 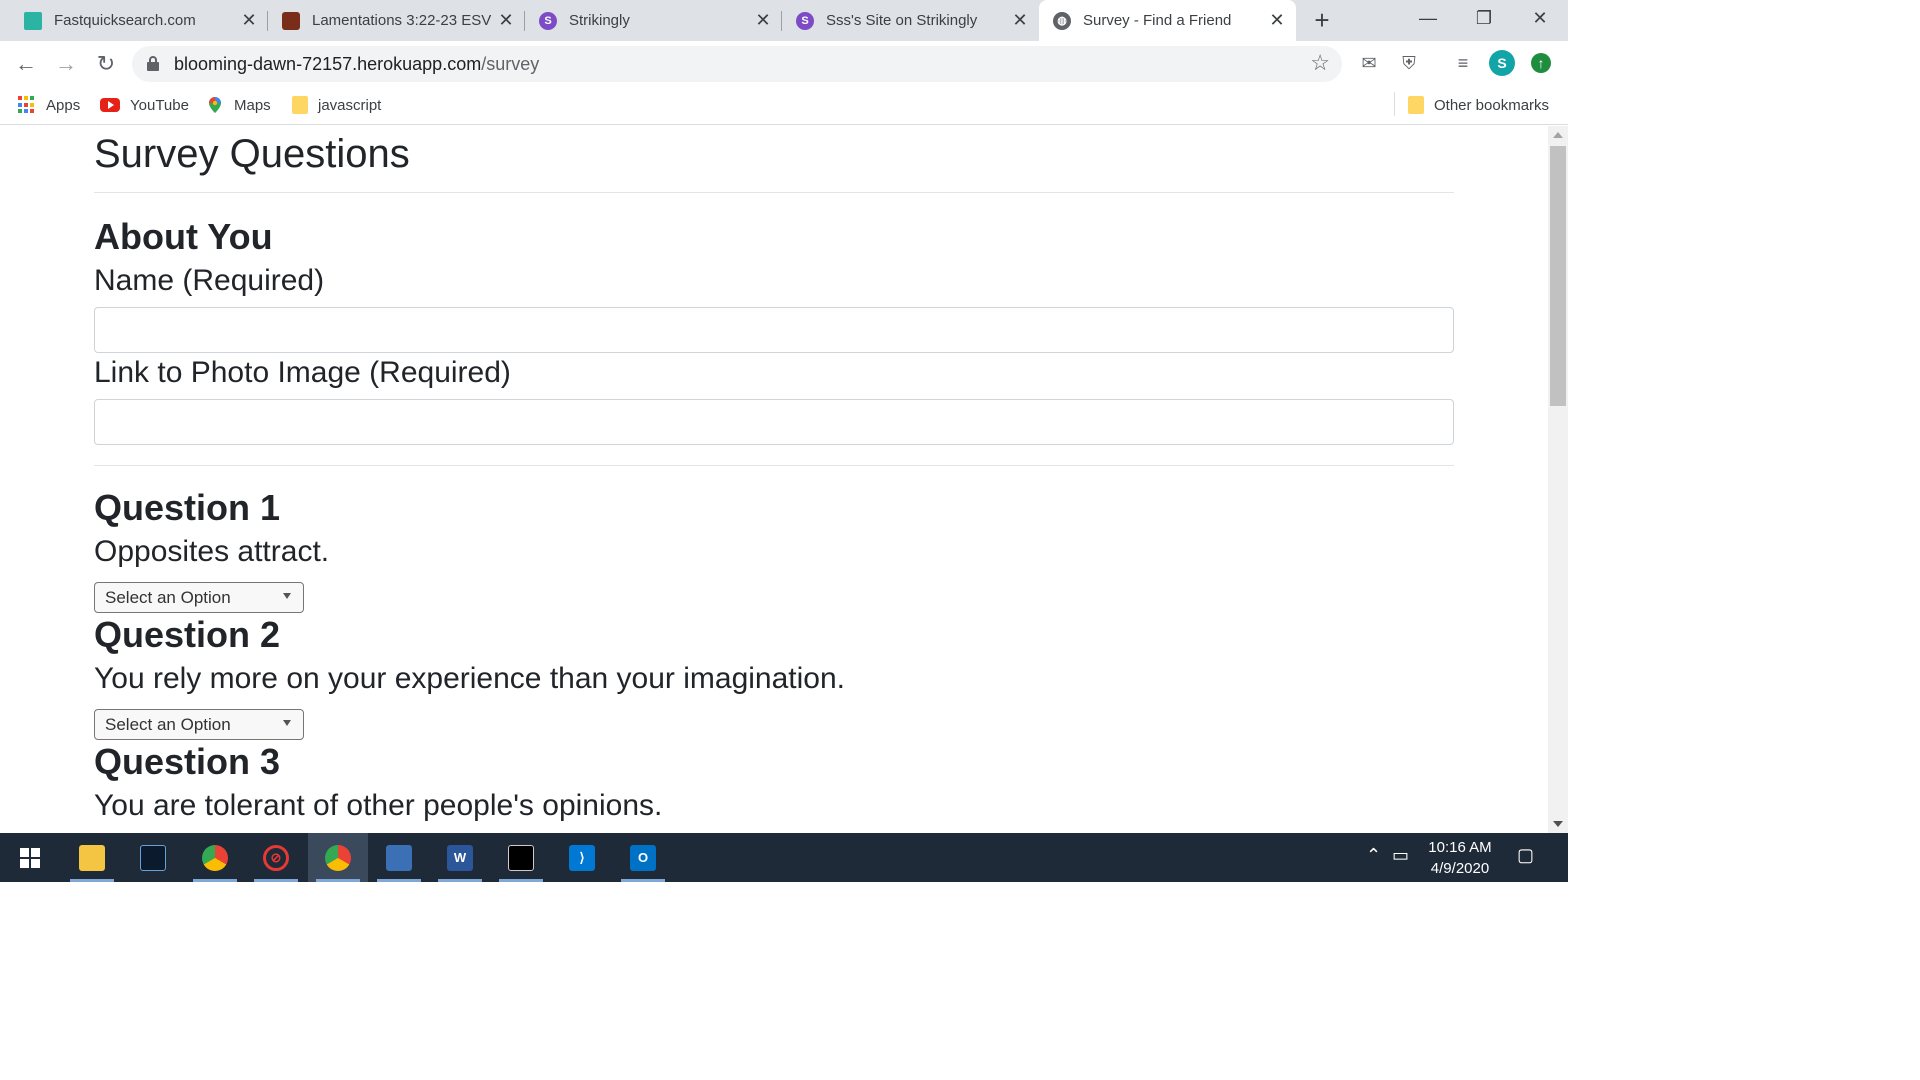 What do you see at coordinates (784, 857) in the screenshot?
I see `windows-taskbar: ⊘ W ⟩ O ⌃ ▭ 10:16 AM 4/9/2020 ▢` at bounding box center [784, 857].